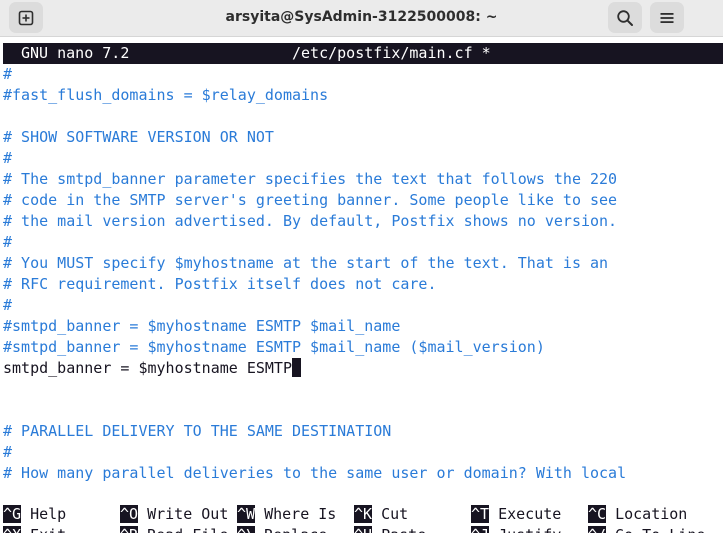 This screenshot has height=533, width=723. I want to click on new-tab-button, so click(26, 17).